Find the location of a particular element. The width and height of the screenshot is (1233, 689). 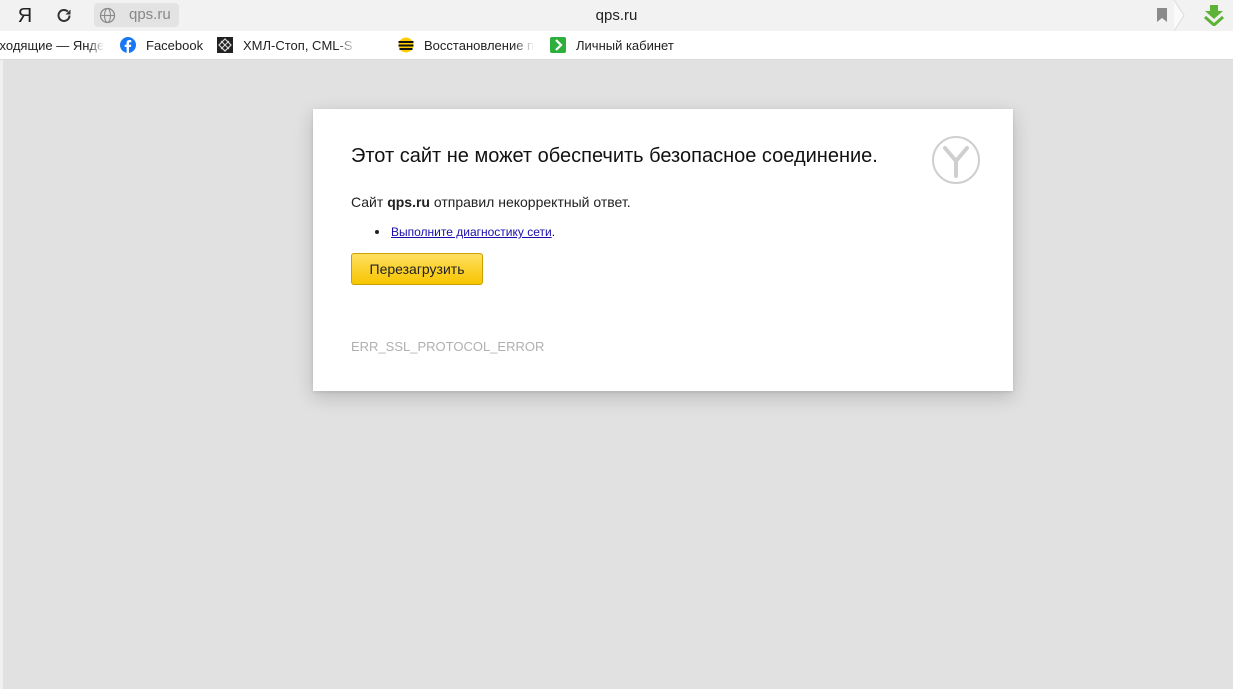

bookmark-label: Входящие — Яндекс is located at coordinates (52, 45).